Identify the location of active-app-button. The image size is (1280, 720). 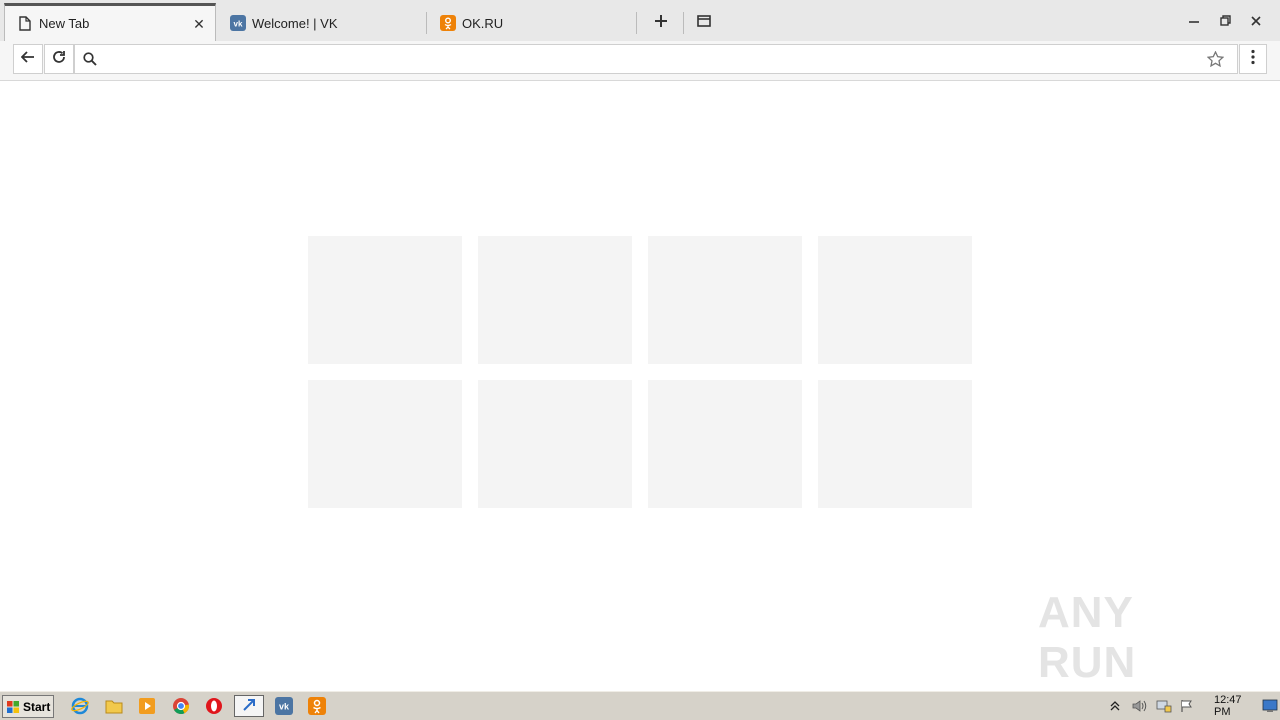
(249, 706).